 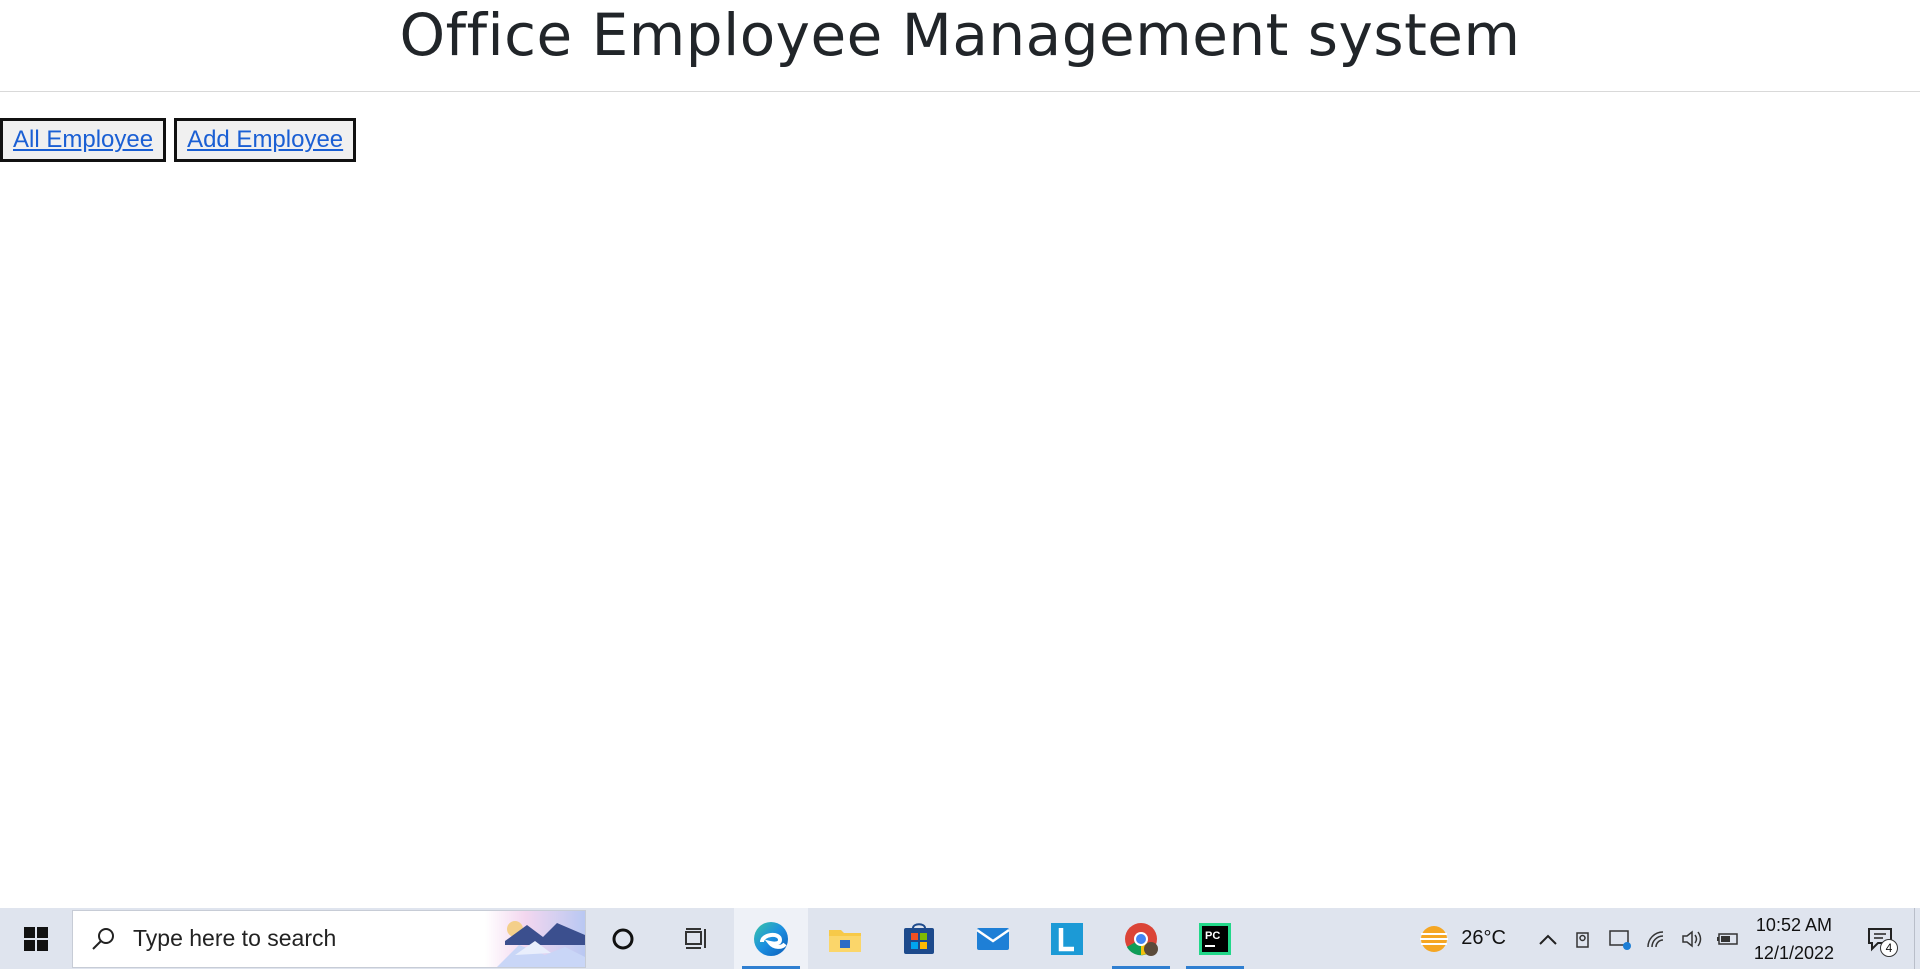 I want to click on chevron-up-icon, so click(x=1548, y=939).